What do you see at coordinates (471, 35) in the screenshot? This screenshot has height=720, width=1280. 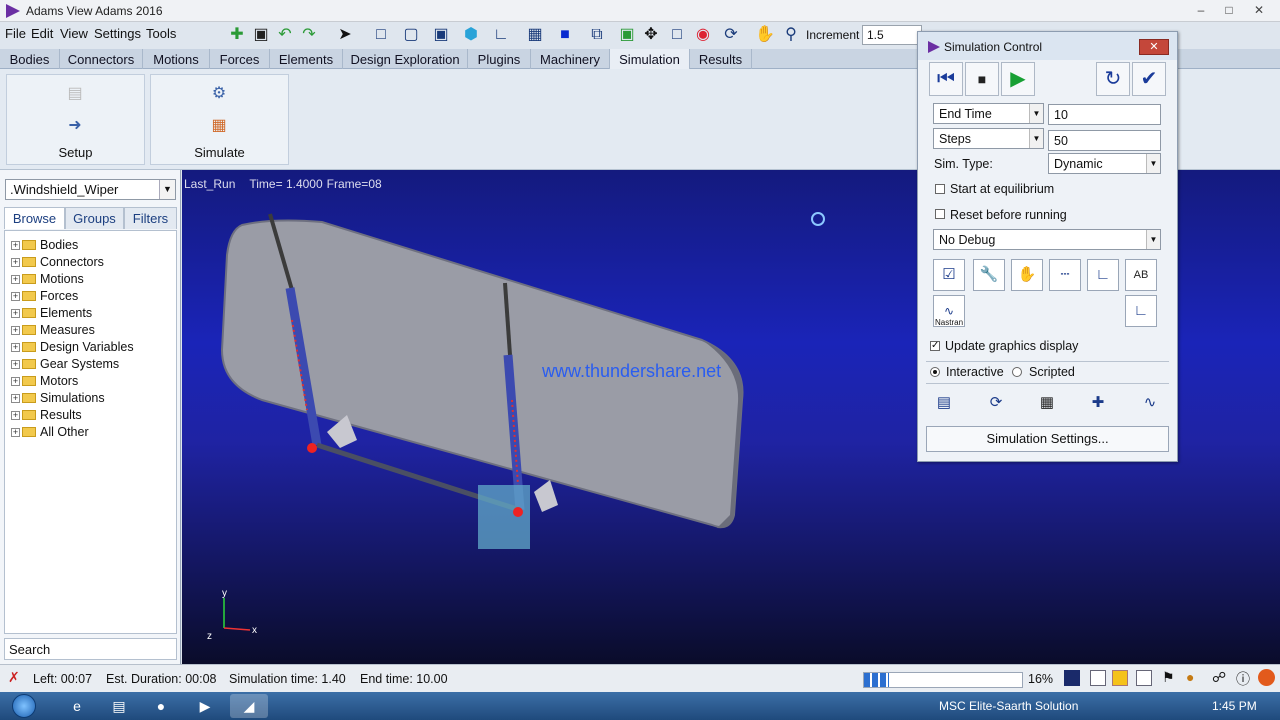 I see `shaded-cube-icon: ⬢` at bounding box center [471, 35].